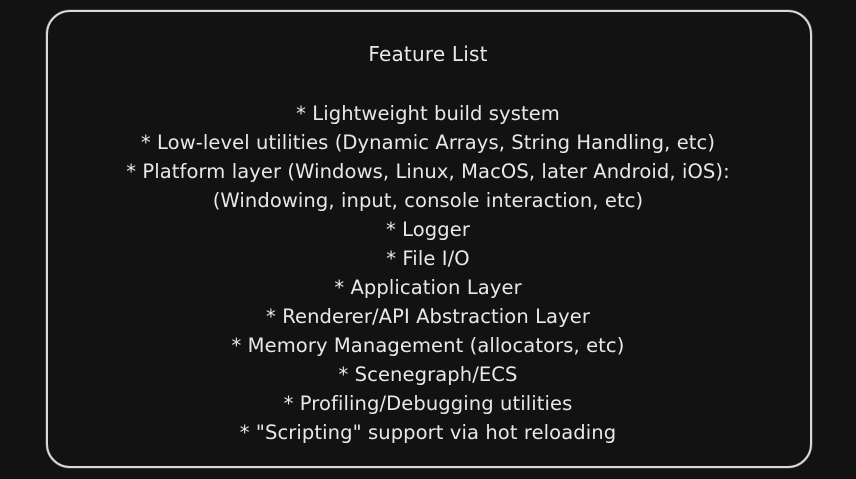  What do you see at coordinates (428, 258) in the screenshot?
I see `list-item: * File I/O` at bounding box center [428, 258].